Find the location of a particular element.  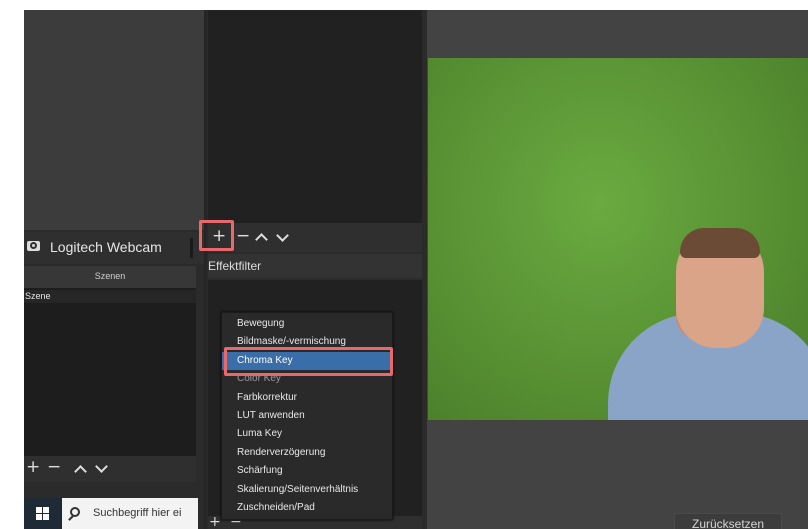

chroma-key-highlight is located at coordinates (308, 361).